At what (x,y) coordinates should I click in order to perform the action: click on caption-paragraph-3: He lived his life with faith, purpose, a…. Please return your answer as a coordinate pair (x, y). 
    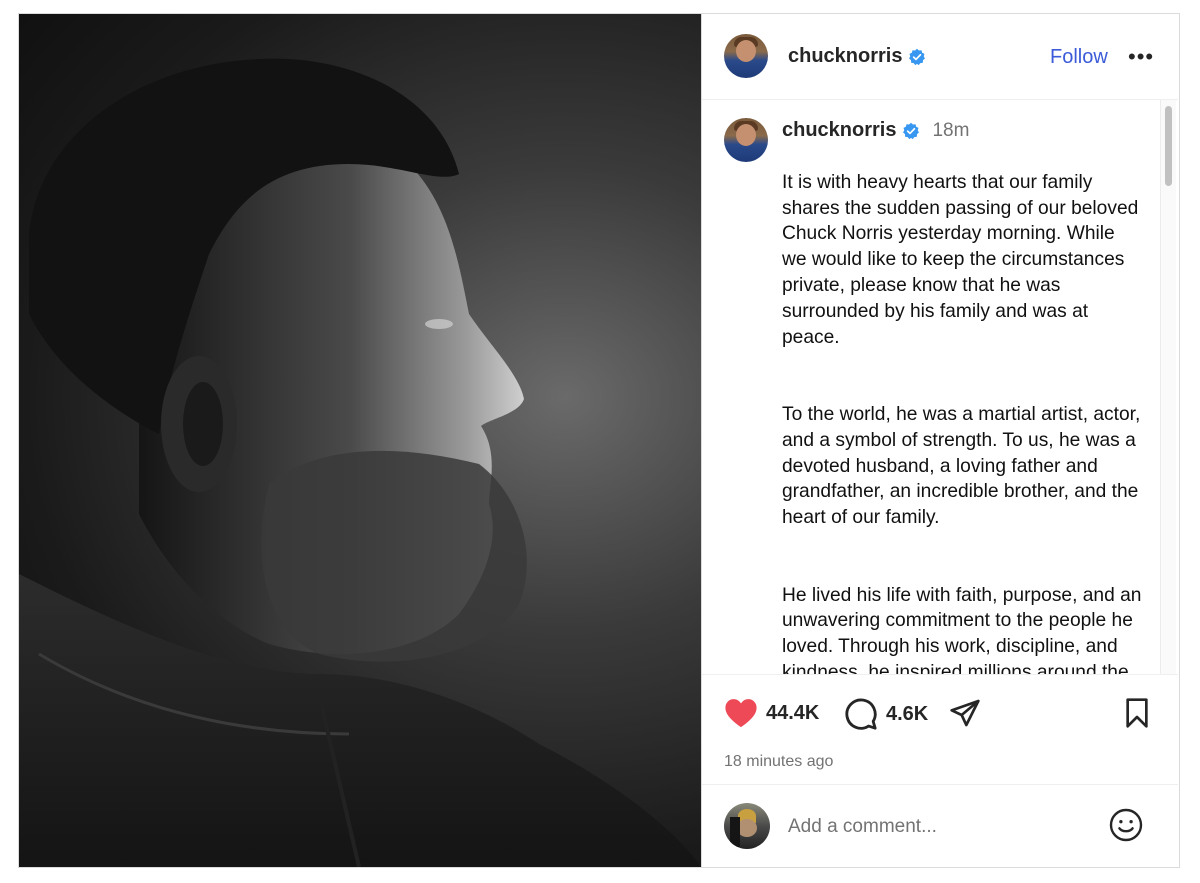
    Looking at the image, I should click on (962, 629).